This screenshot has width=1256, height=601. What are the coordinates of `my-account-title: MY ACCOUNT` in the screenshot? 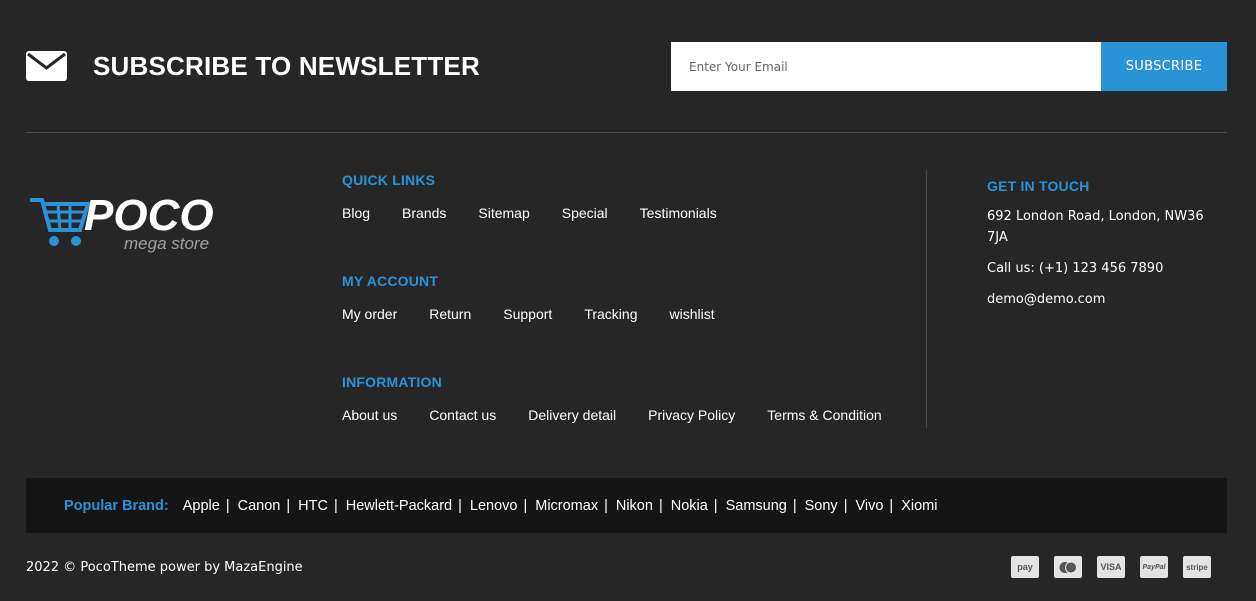 It's located at (390, 281).